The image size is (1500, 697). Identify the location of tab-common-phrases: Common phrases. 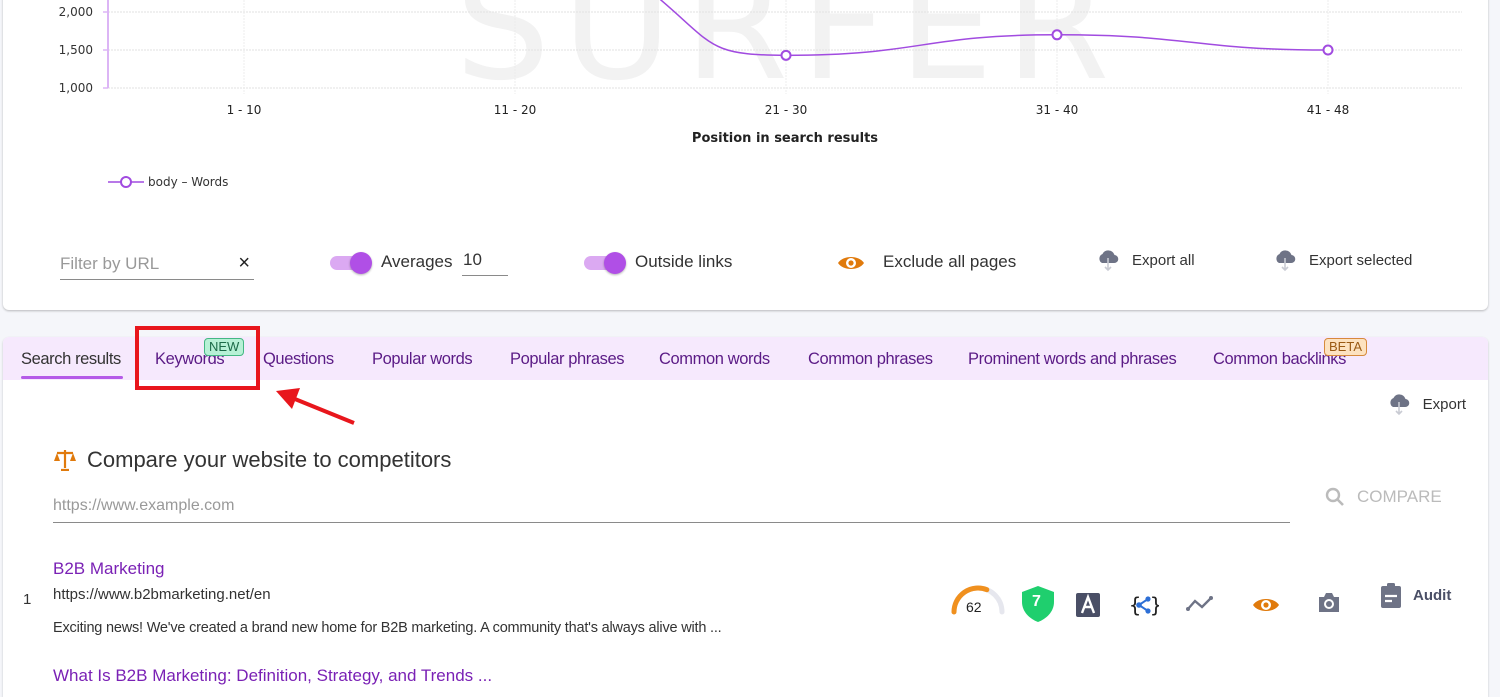
(870, 359).